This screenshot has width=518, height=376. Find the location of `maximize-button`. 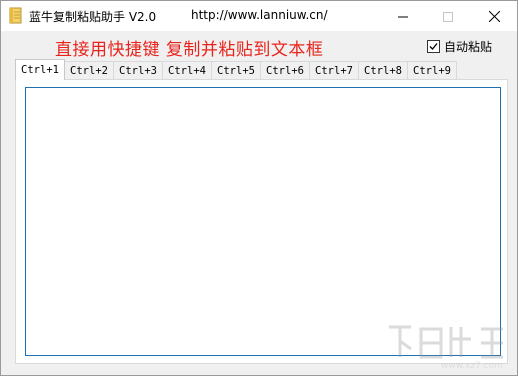

maximize-button is located at coordinates (448, 16).